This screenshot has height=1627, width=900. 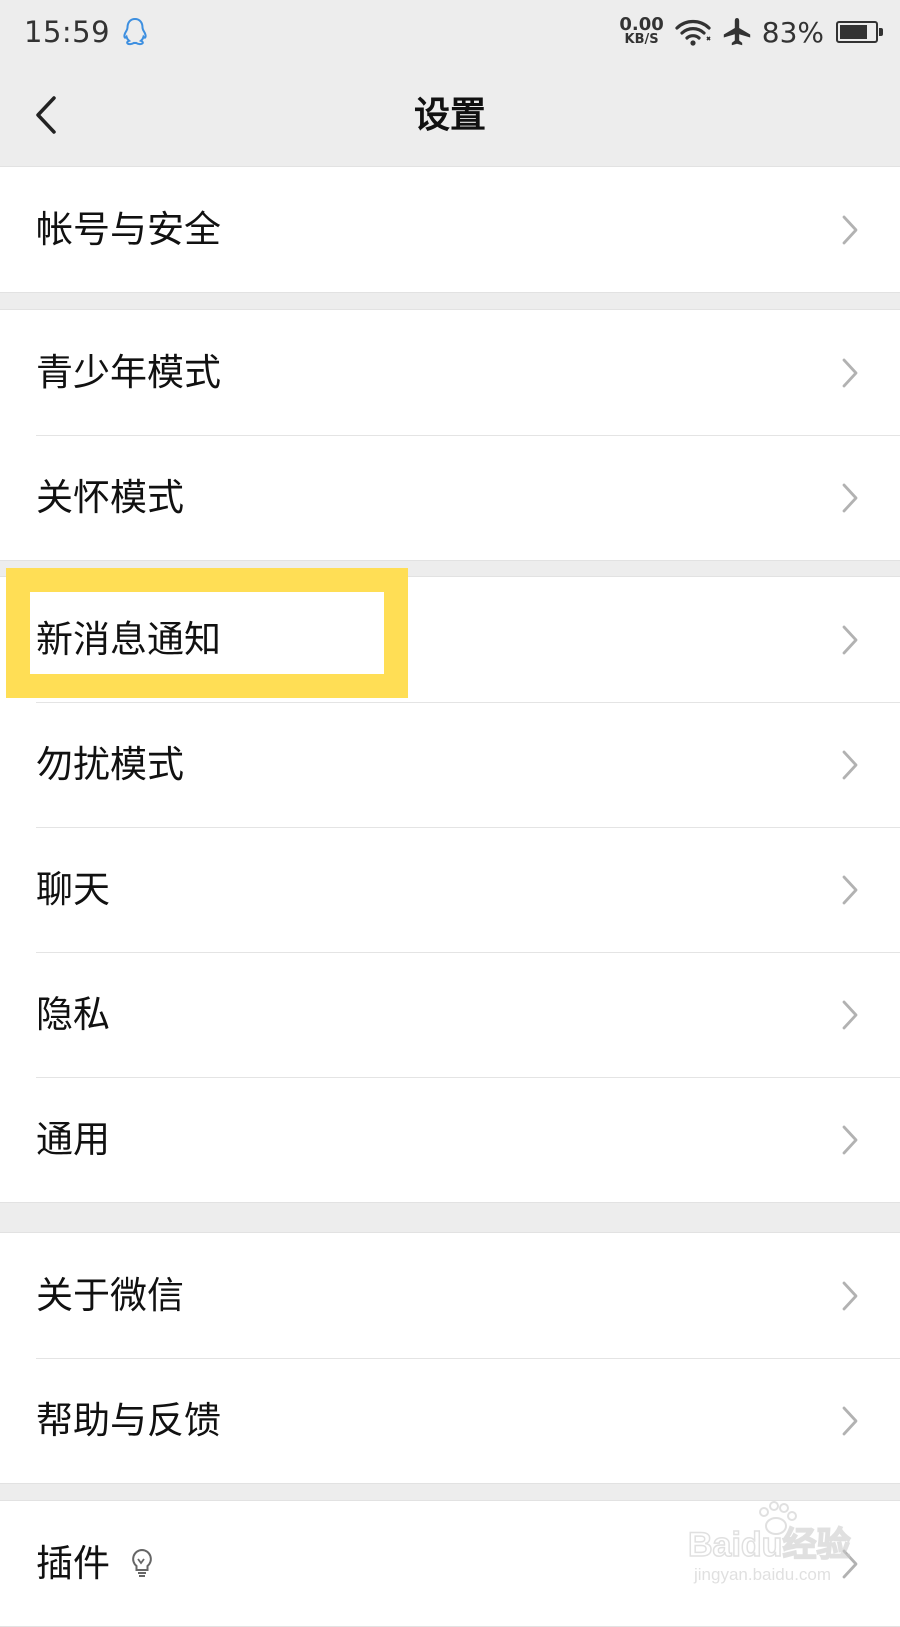 I want to click on bulb-icon, so click(x=142, y=1562).